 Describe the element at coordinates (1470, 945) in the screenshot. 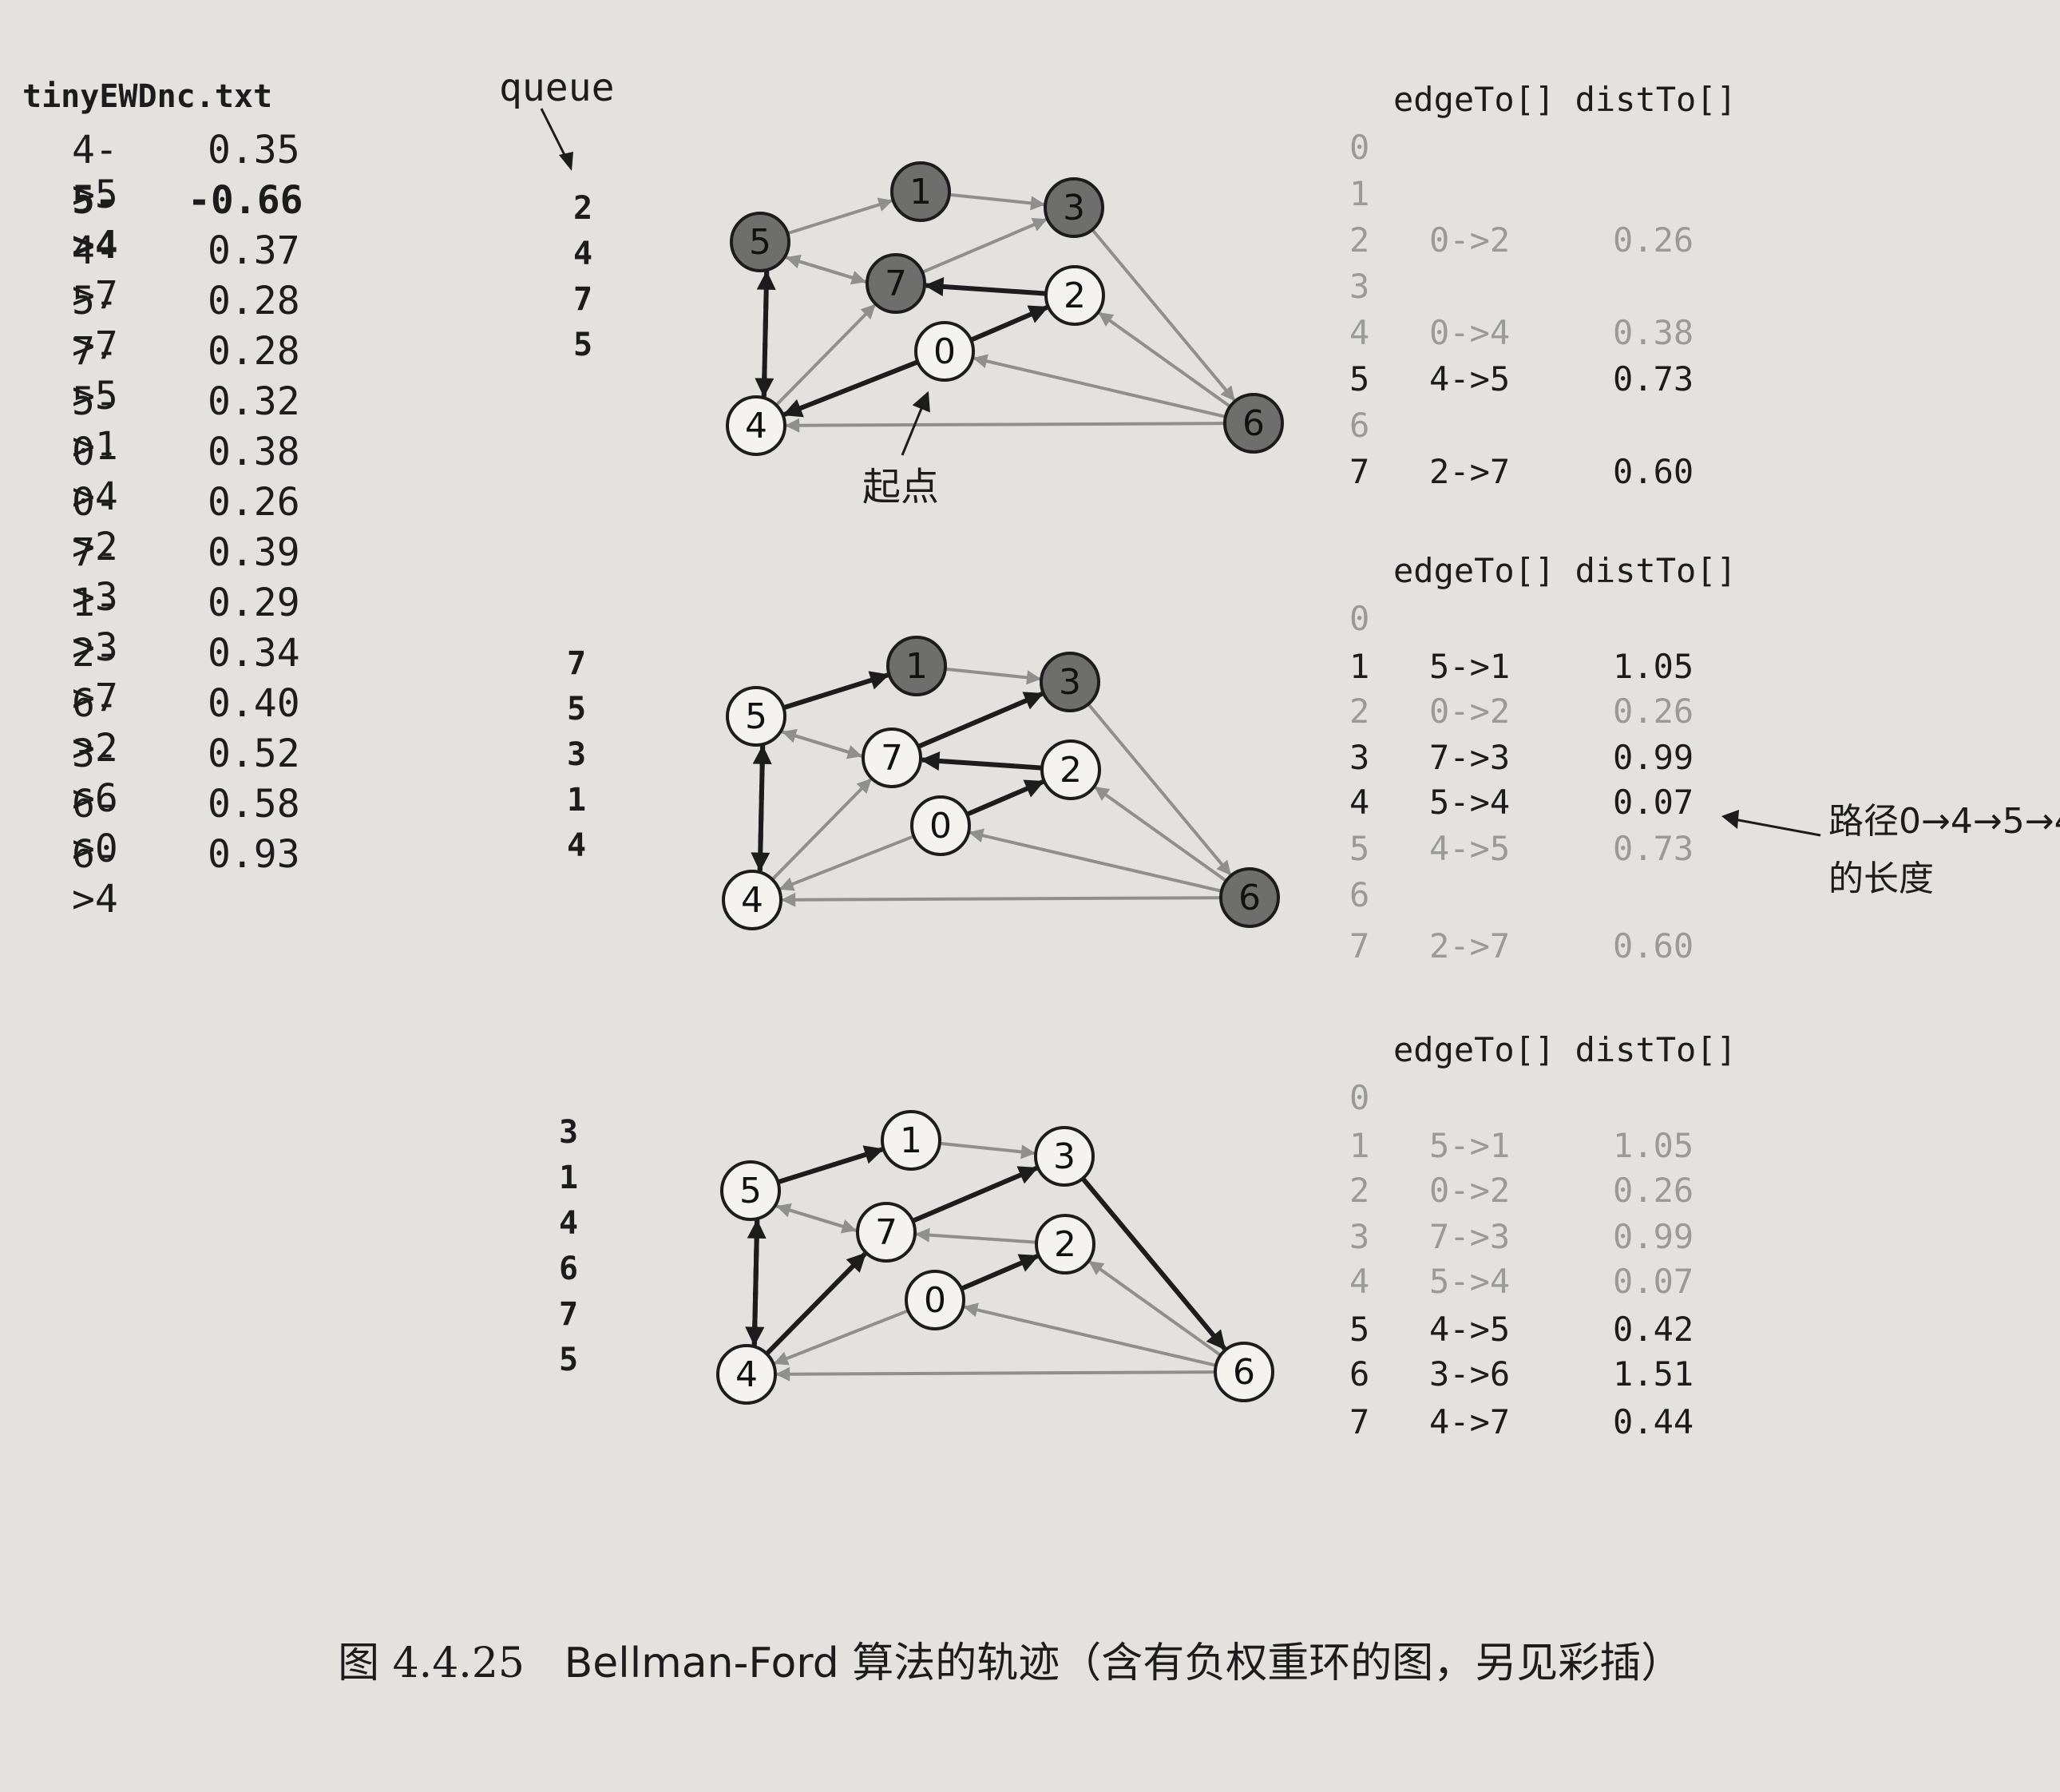

I see `table-cell-edge: 2->7` at that location.